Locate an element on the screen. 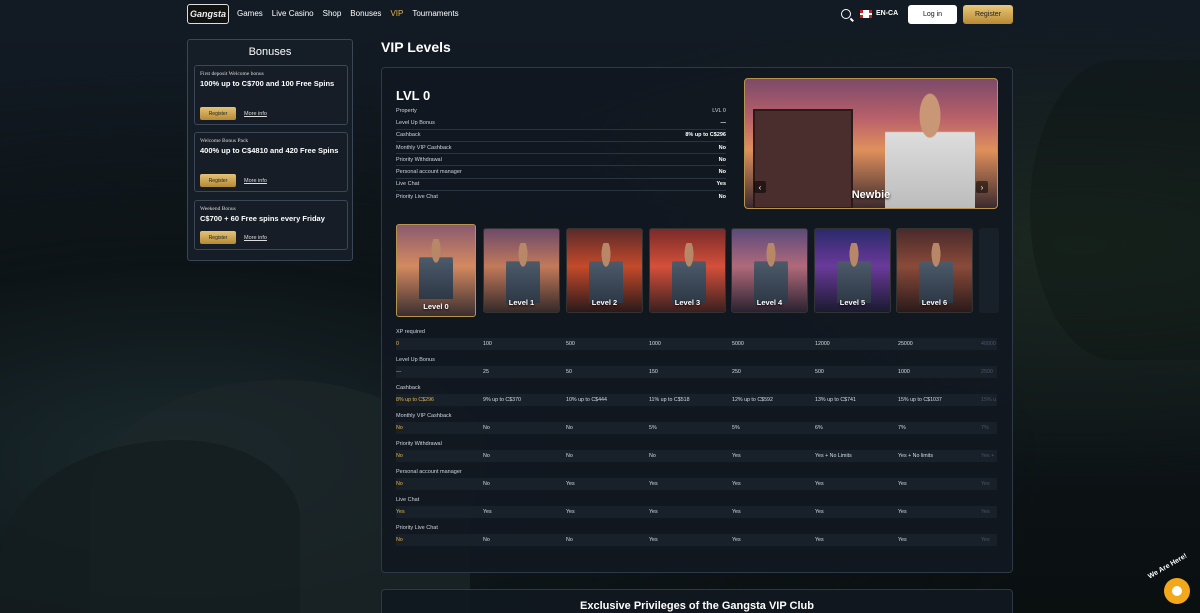  property-header: Property LVL 0 is located at coordinates (561, 111).